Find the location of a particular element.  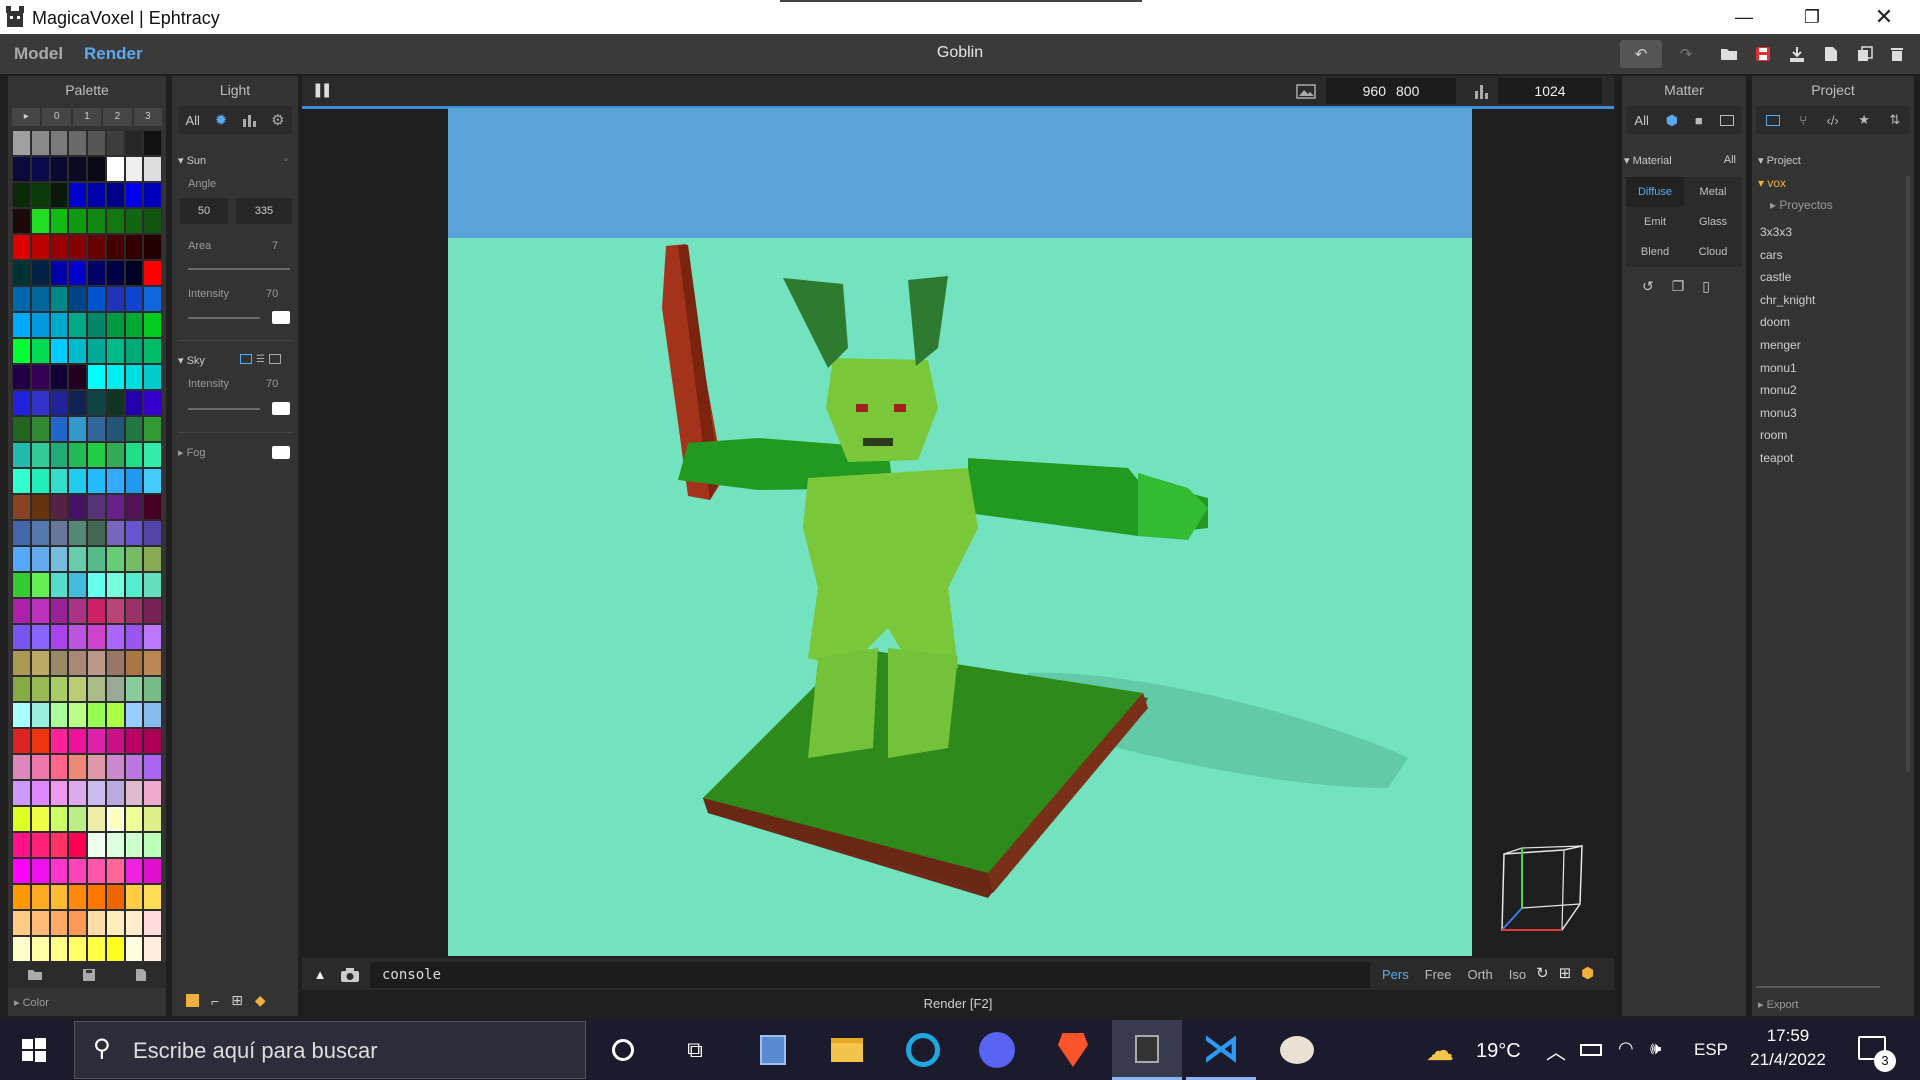

weather-temperature: 19°C is located at coordinates (1498, 1051).